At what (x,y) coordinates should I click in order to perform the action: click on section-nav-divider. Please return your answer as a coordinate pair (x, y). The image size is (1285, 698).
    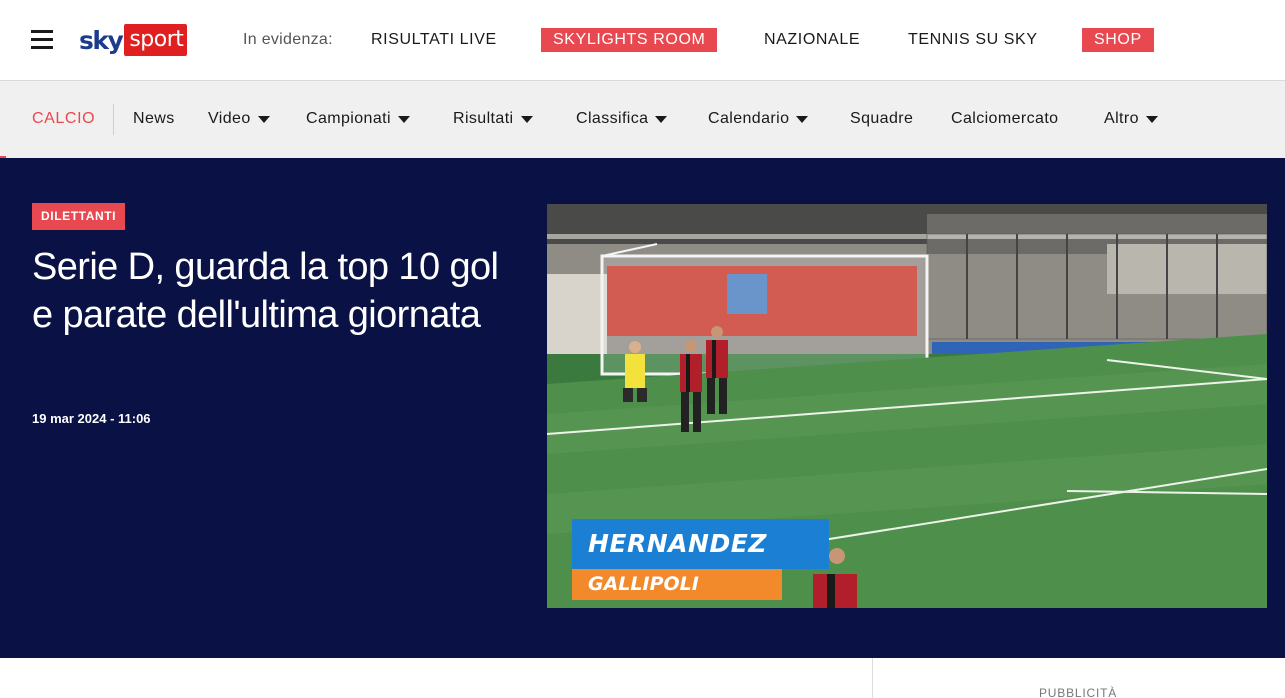
    Looking at the image, I should click on (113, 119).